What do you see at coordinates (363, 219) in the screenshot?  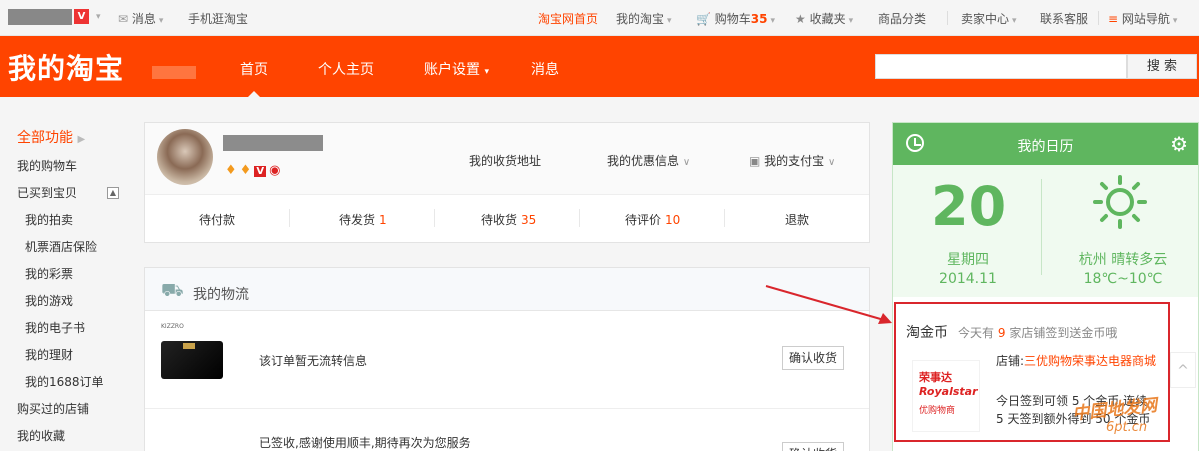 I see `order-pending-shipment: 待发货 1` at bounding box center [363, 219].